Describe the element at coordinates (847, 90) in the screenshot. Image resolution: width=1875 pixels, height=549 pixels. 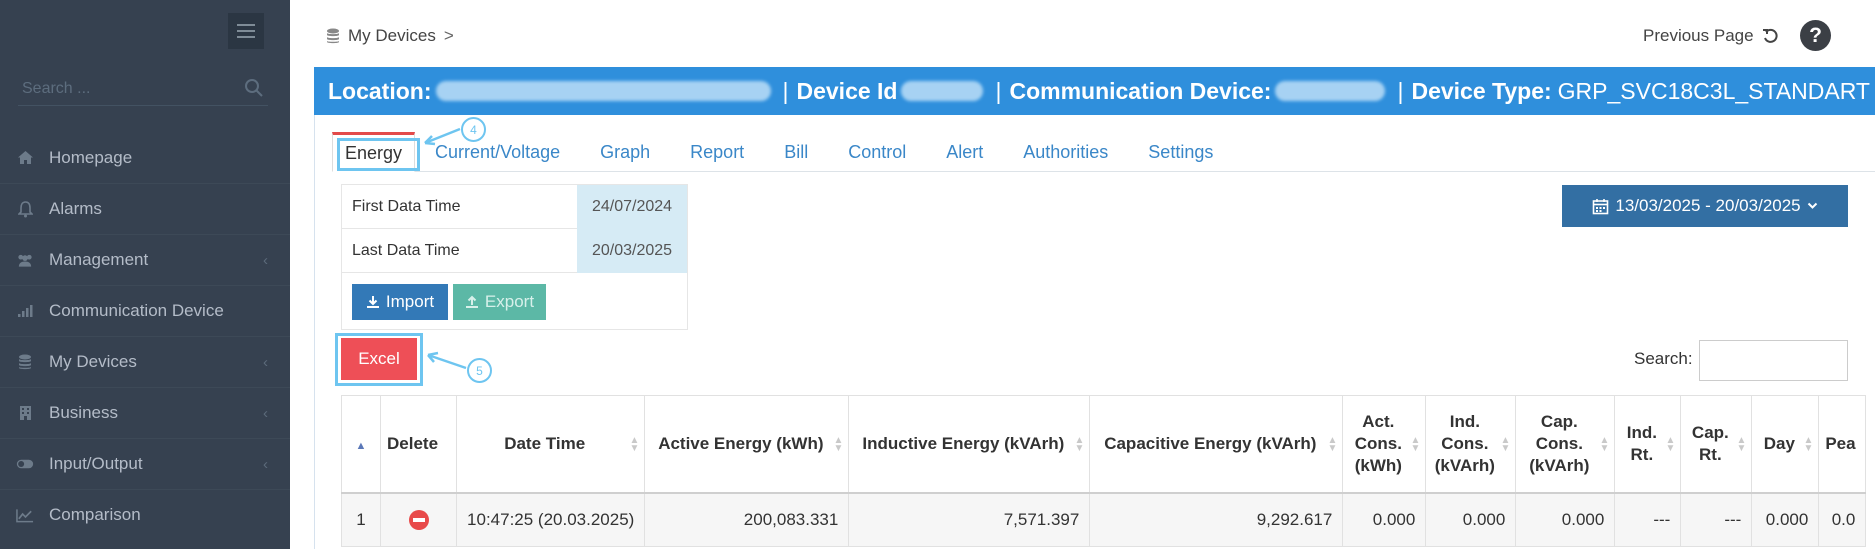
I see `device-id-label: Device Id` at that location.